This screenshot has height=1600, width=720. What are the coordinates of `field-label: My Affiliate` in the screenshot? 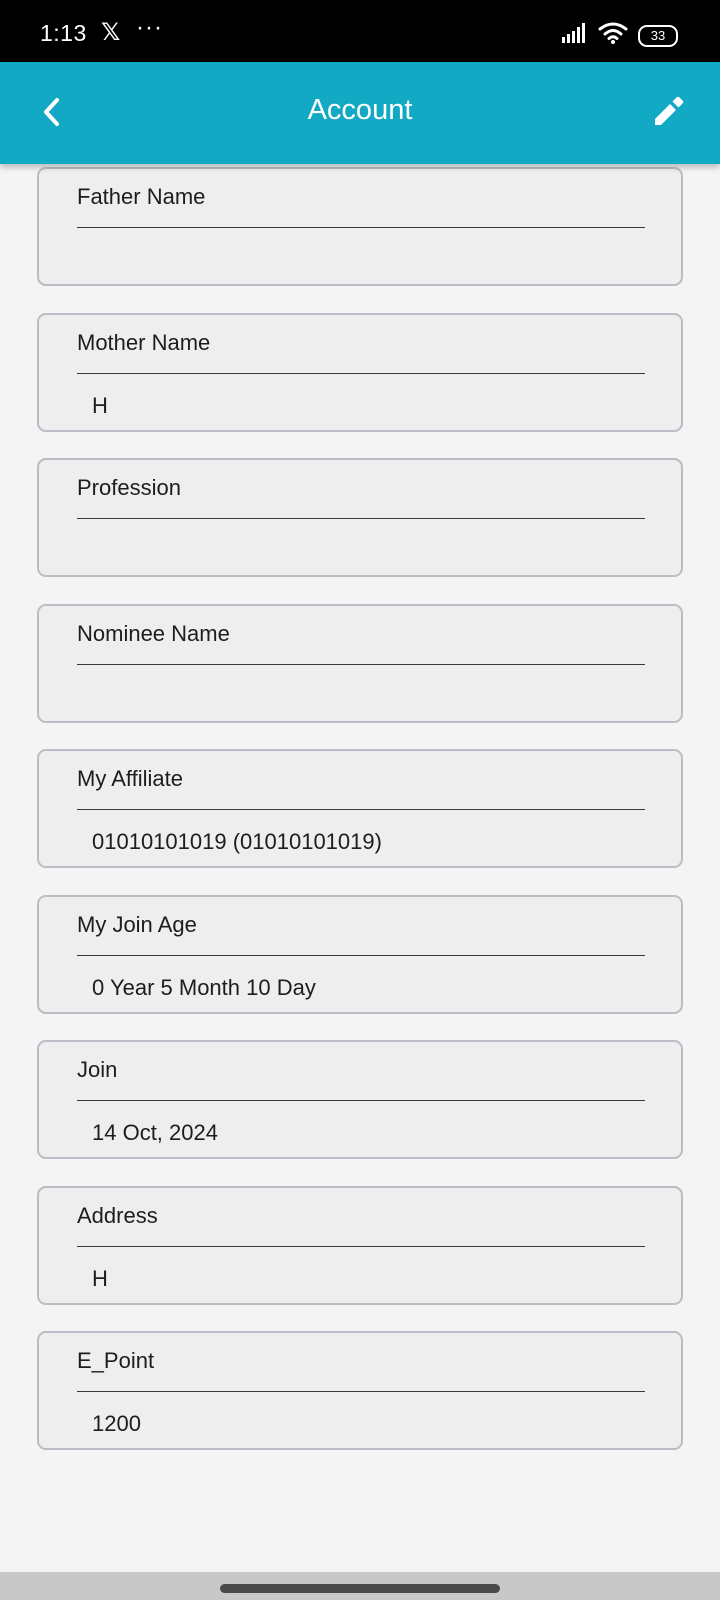 It's located at (130, 778).